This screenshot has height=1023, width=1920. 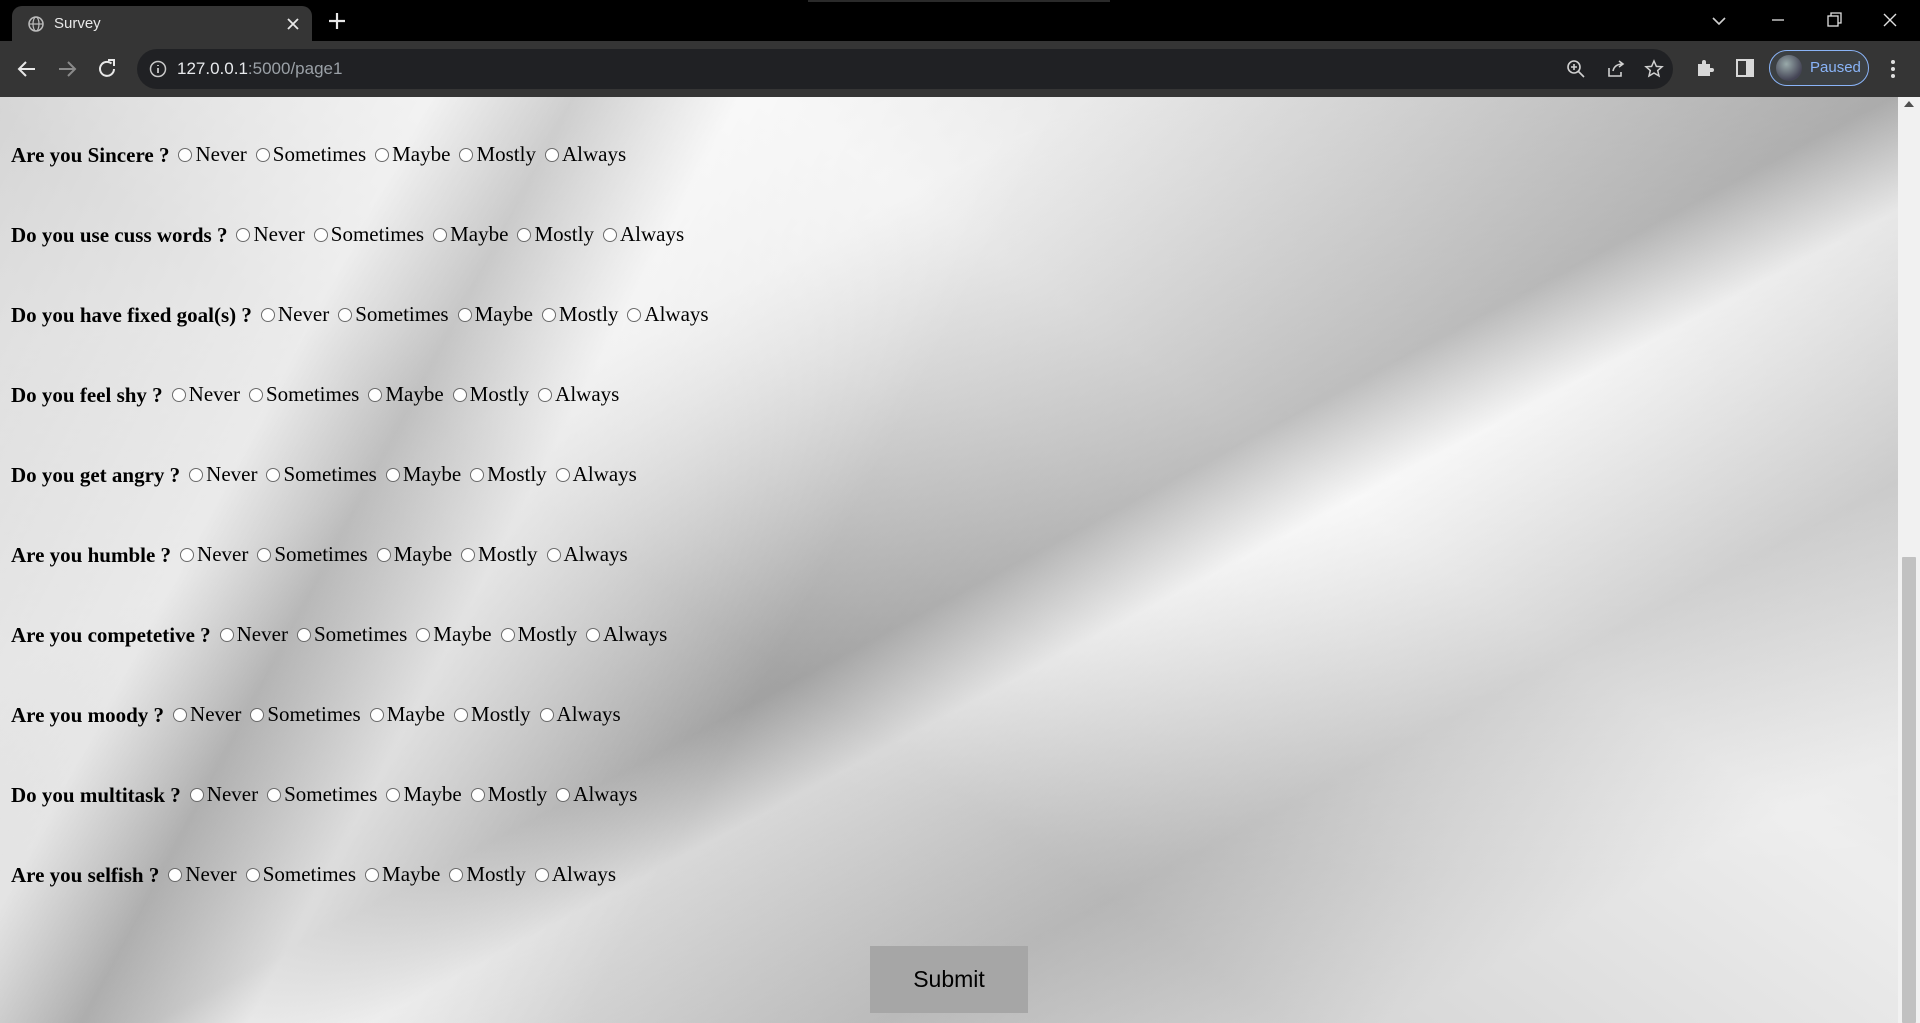 What do you see at coordinates (1819, 68) in the screenshot?
I see `profile-button: Paused` at bounding box center [1819, 68].